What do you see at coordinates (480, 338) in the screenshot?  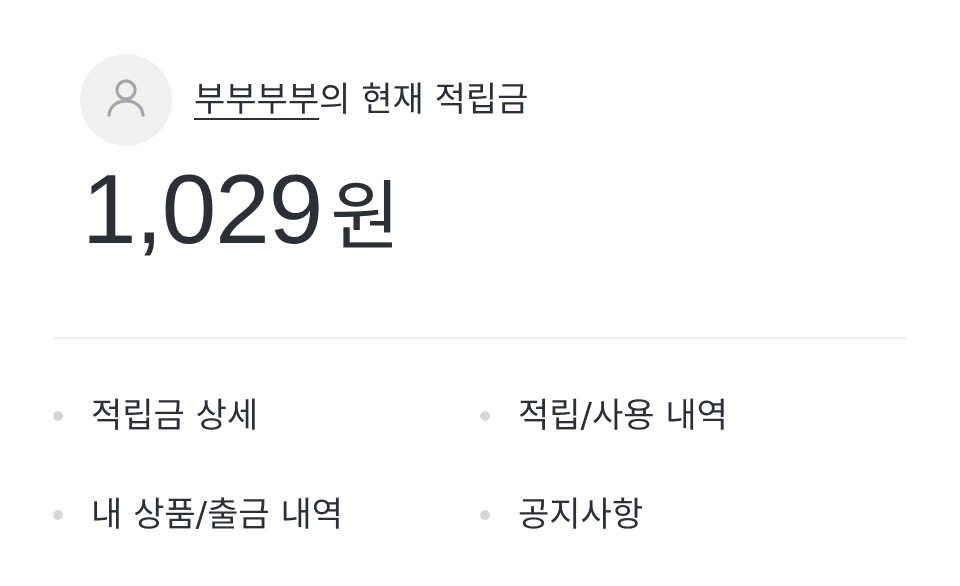 I see `divider` at bounding box center [480, 338].